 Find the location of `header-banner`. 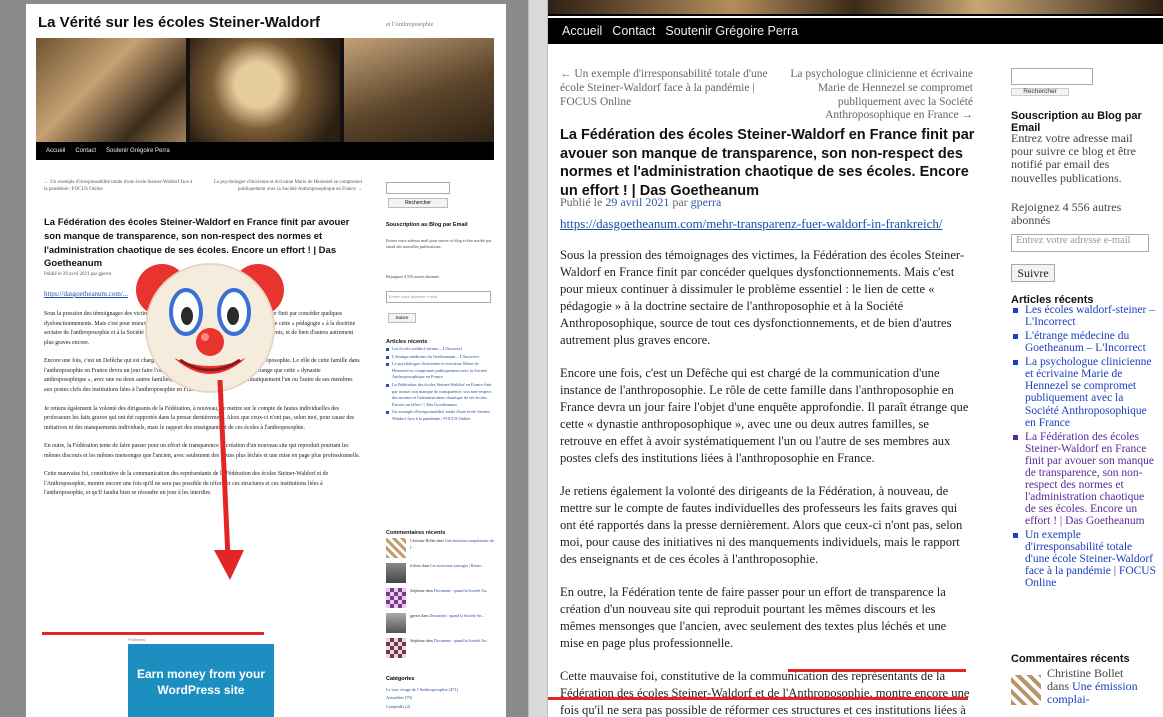

header-banner is located at coordinates (265, 90).